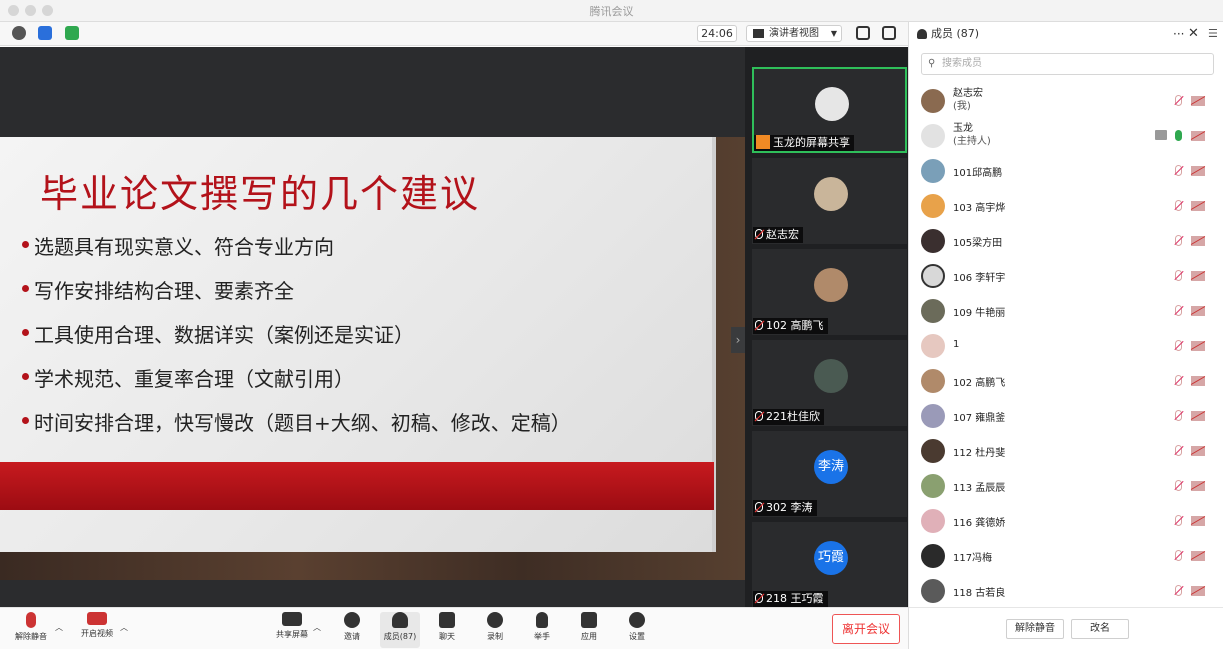 This screenshot has width=1223, height=649. I want to click on video-tile: 102 高鹏飞, so click(829, 292).